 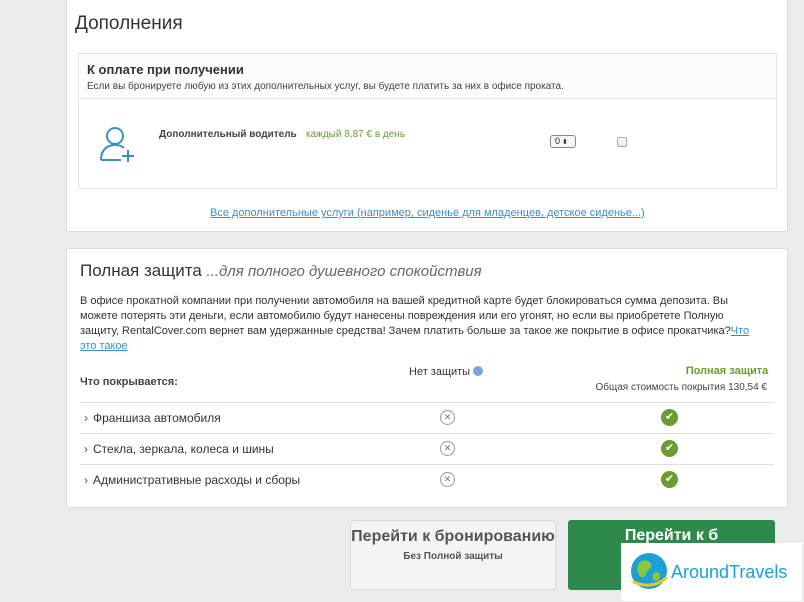 What do you see at coordinates (453, 536) in the screenshot?
I see `continue-without-label: Перейти к бронированию` at bounding box center [453, 536].